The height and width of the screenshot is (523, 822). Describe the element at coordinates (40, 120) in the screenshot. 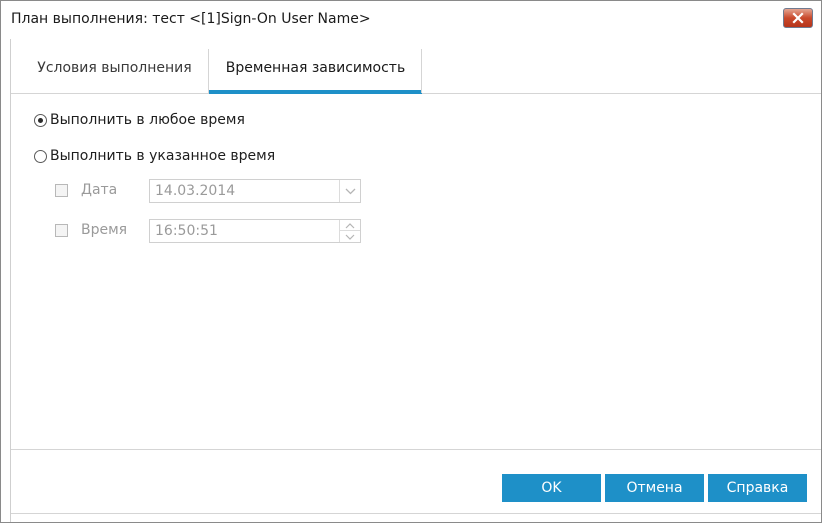

I see `radio-button-checked` at that location.